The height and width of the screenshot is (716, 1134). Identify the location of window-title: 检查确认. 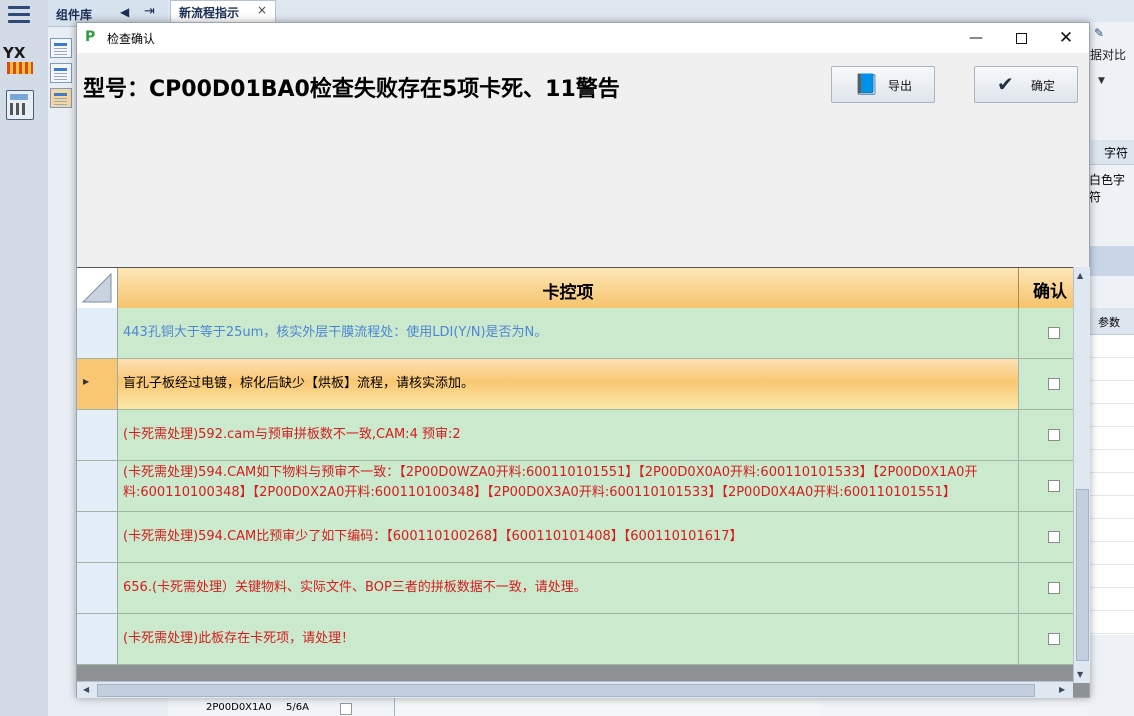
(131, 39).